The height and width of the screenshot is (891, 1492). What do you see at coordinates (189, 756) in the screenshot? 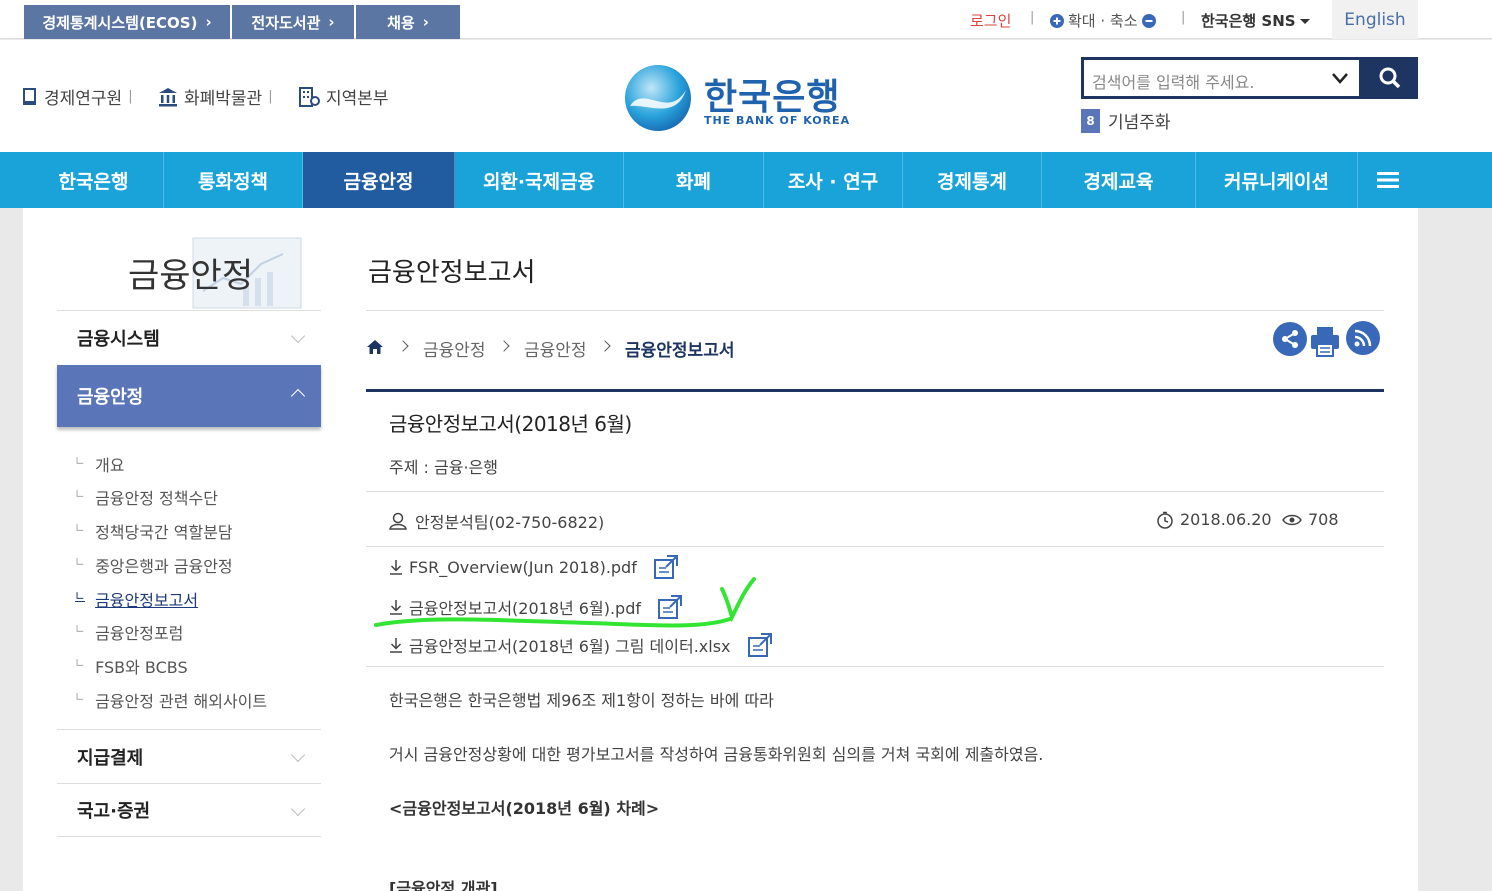
I see `lnb-menu-payment: 지급결제` at bounding box center [189, 756].